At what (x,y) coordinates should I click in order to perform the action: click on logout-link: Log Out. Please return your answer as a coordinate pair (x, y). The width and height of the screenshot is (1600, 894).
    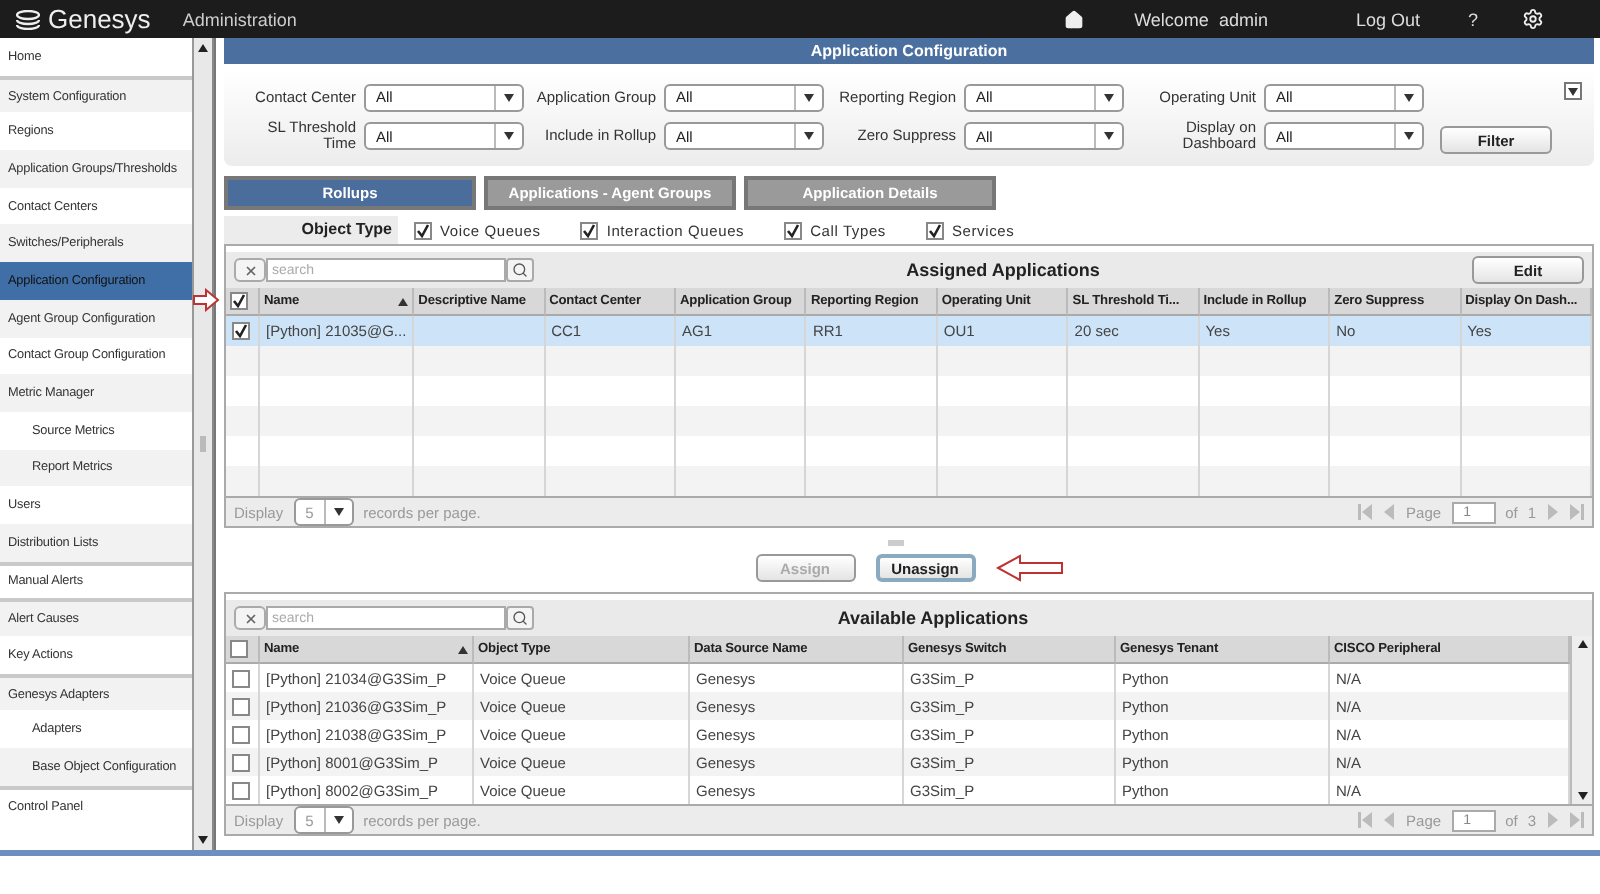
    Looking at the image, I should click on (1387, 19).